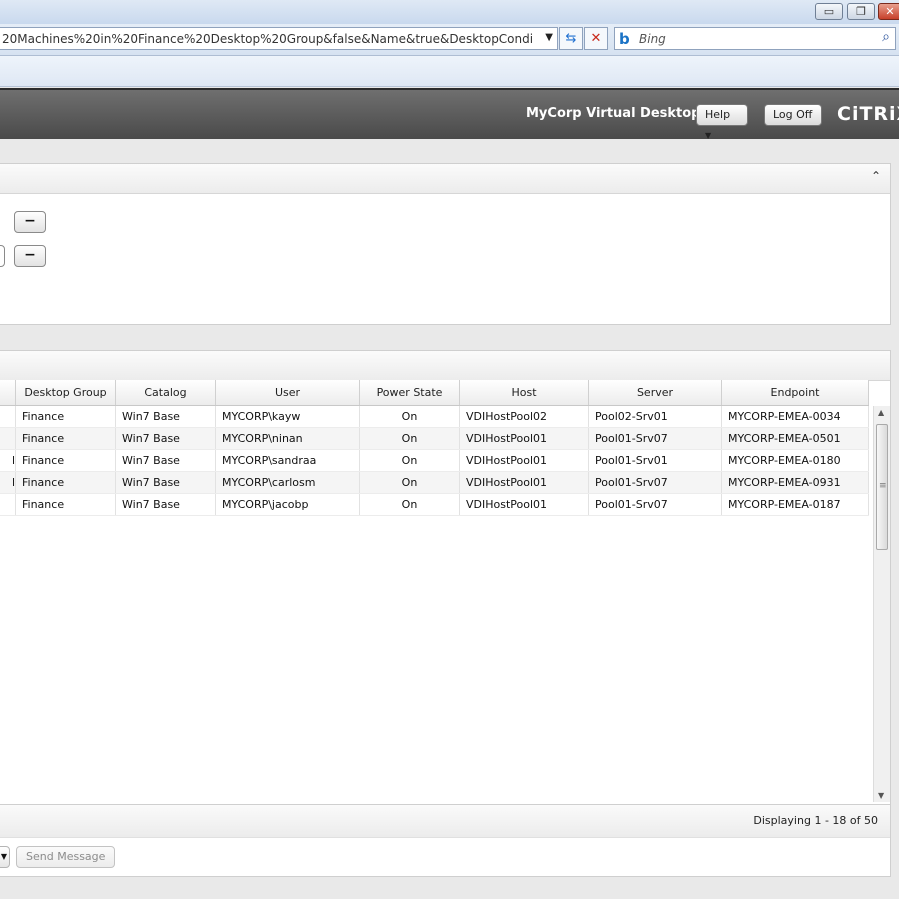 The image size is (899, 899). Describe the element at coordinates (66, 392) in the screenshot. I see `column-header-desktop-group: Desktop Group` at that location.